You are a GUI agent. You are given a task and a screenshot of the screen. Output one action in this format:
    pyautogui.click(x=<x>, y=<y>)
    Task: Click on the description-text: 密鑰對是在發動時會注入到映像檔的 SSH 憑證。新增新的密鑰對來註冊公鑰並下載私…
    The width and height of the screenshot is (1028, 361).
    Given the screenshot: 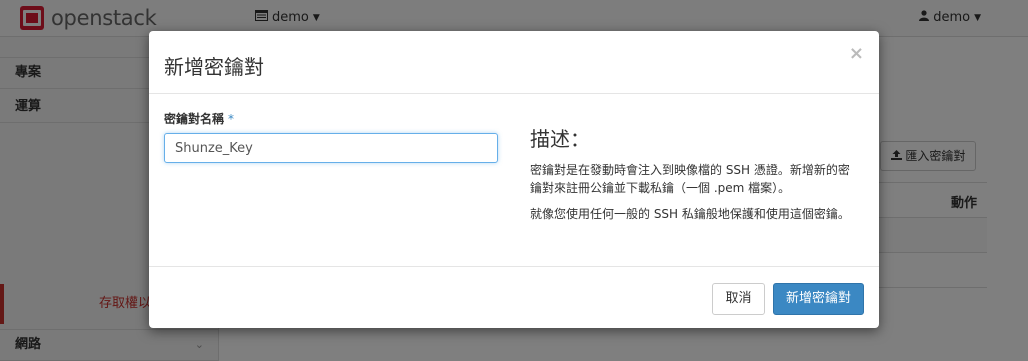 What is the action you would take?
    pyautogui.click(x=690, y=179)
    